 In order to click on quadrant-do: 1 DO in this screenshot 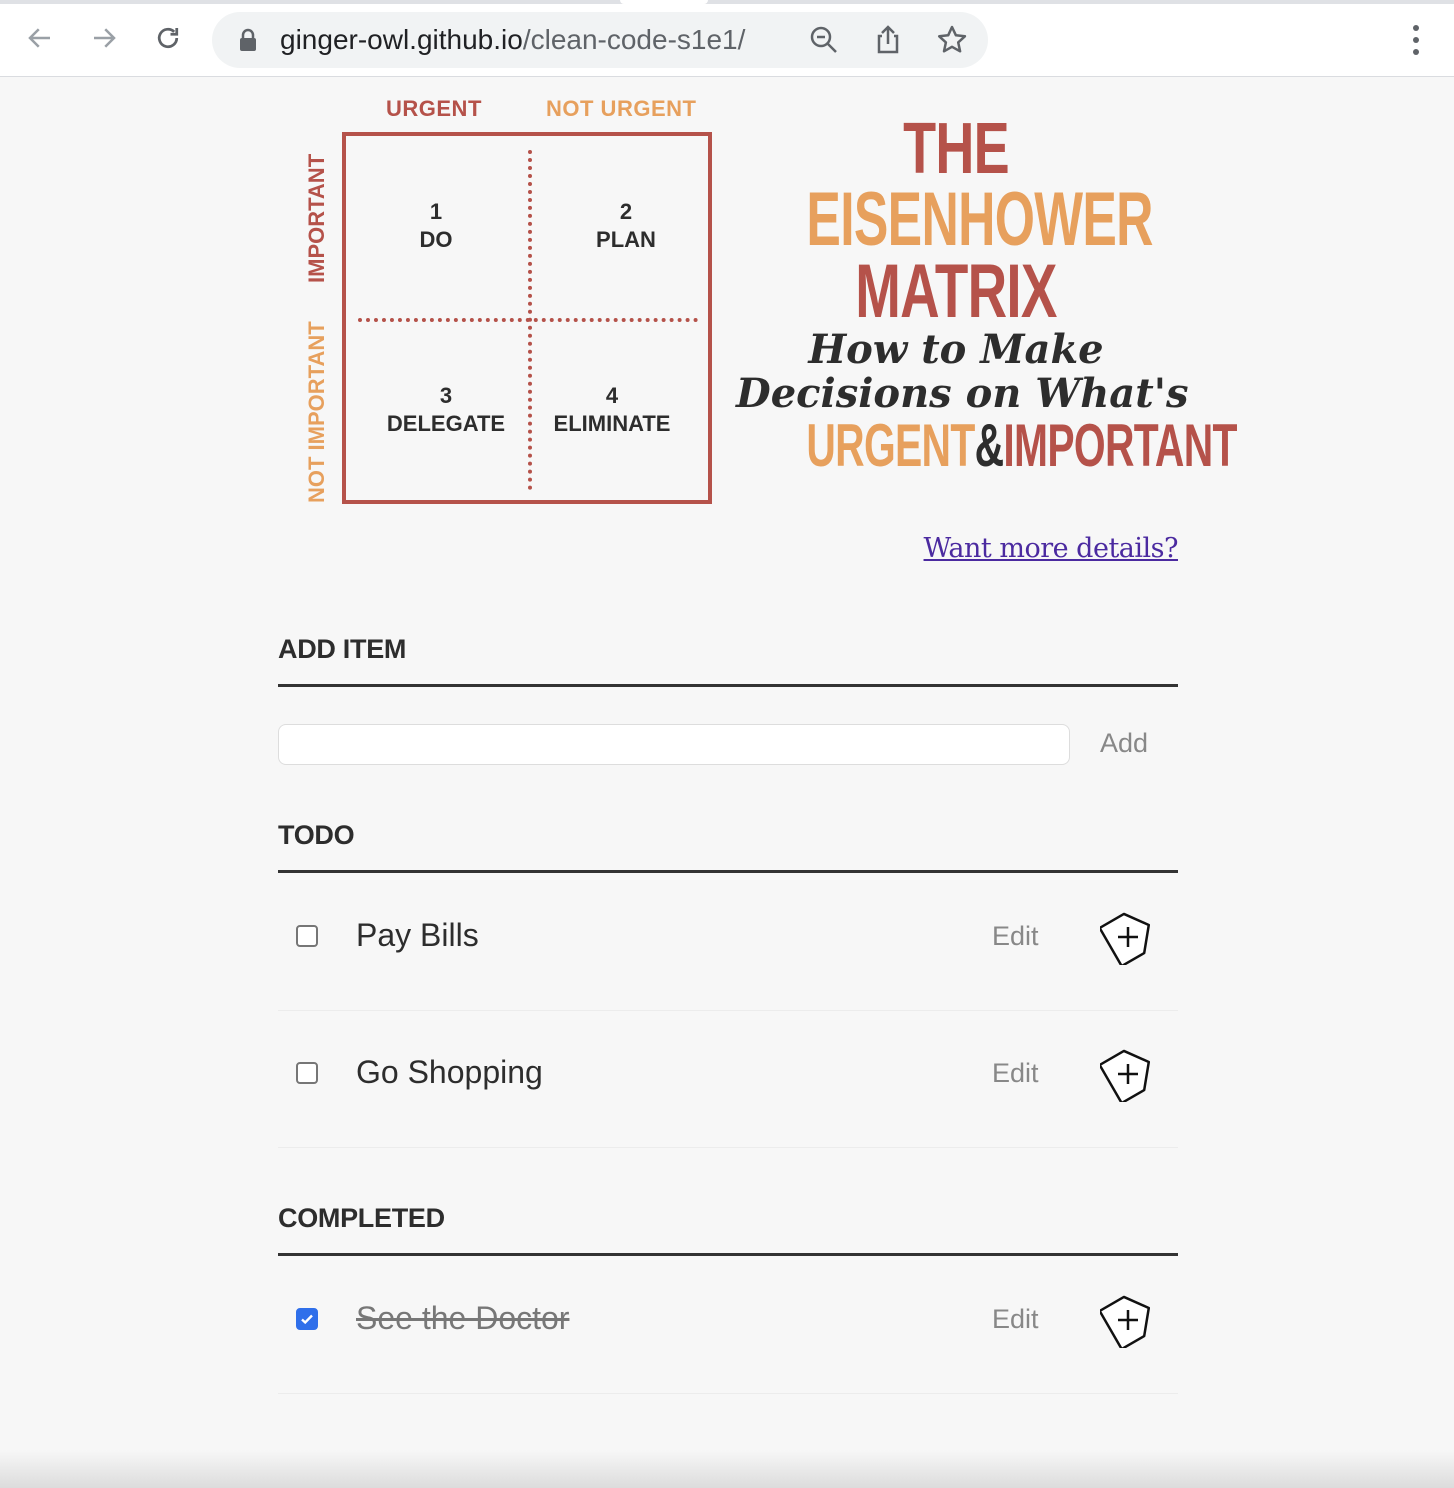, I will do `click(436, 226)`.